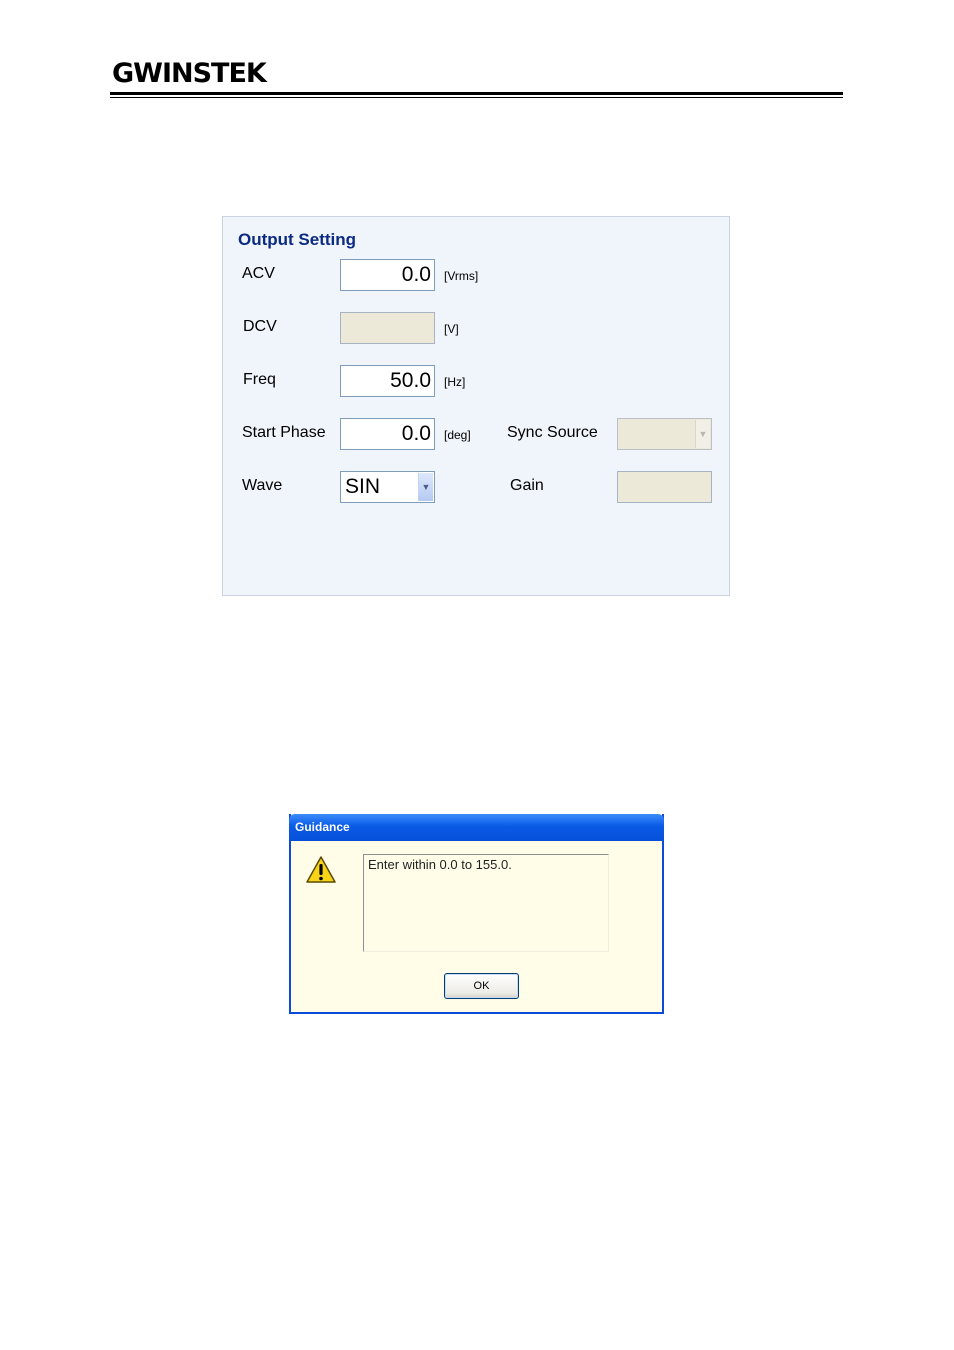 Image resolution: width=954 pixels, height=1350 pixels. Describe the element at coordinates (260, 326) in the screenshot. I see `dcv-label: DCV` at that location.